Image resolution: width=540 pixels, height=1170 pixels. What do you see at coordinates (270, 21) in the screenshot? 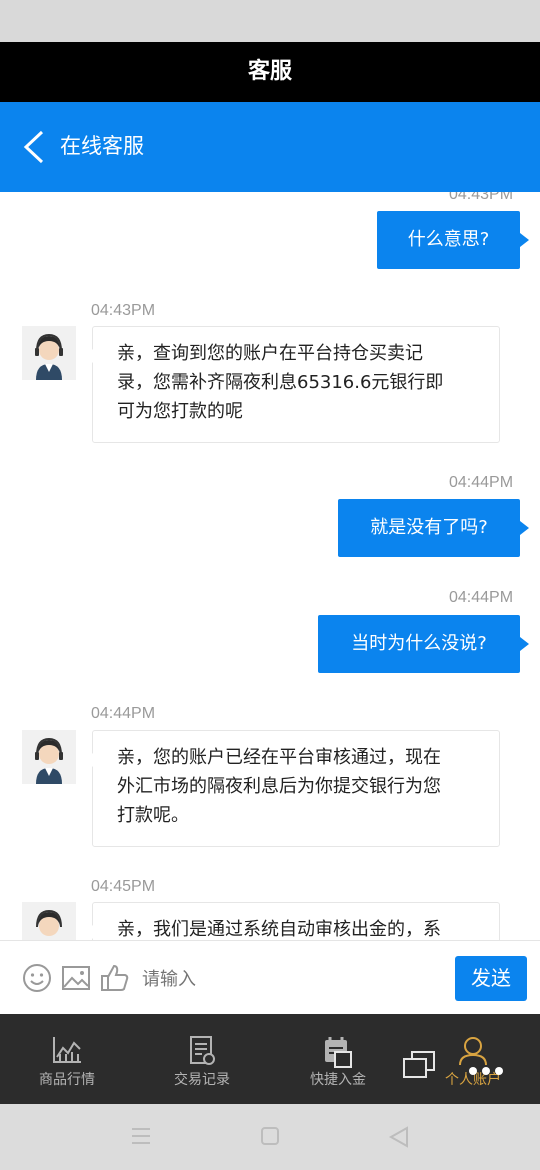
I see `status-bar` at bounding box center [270, 21].